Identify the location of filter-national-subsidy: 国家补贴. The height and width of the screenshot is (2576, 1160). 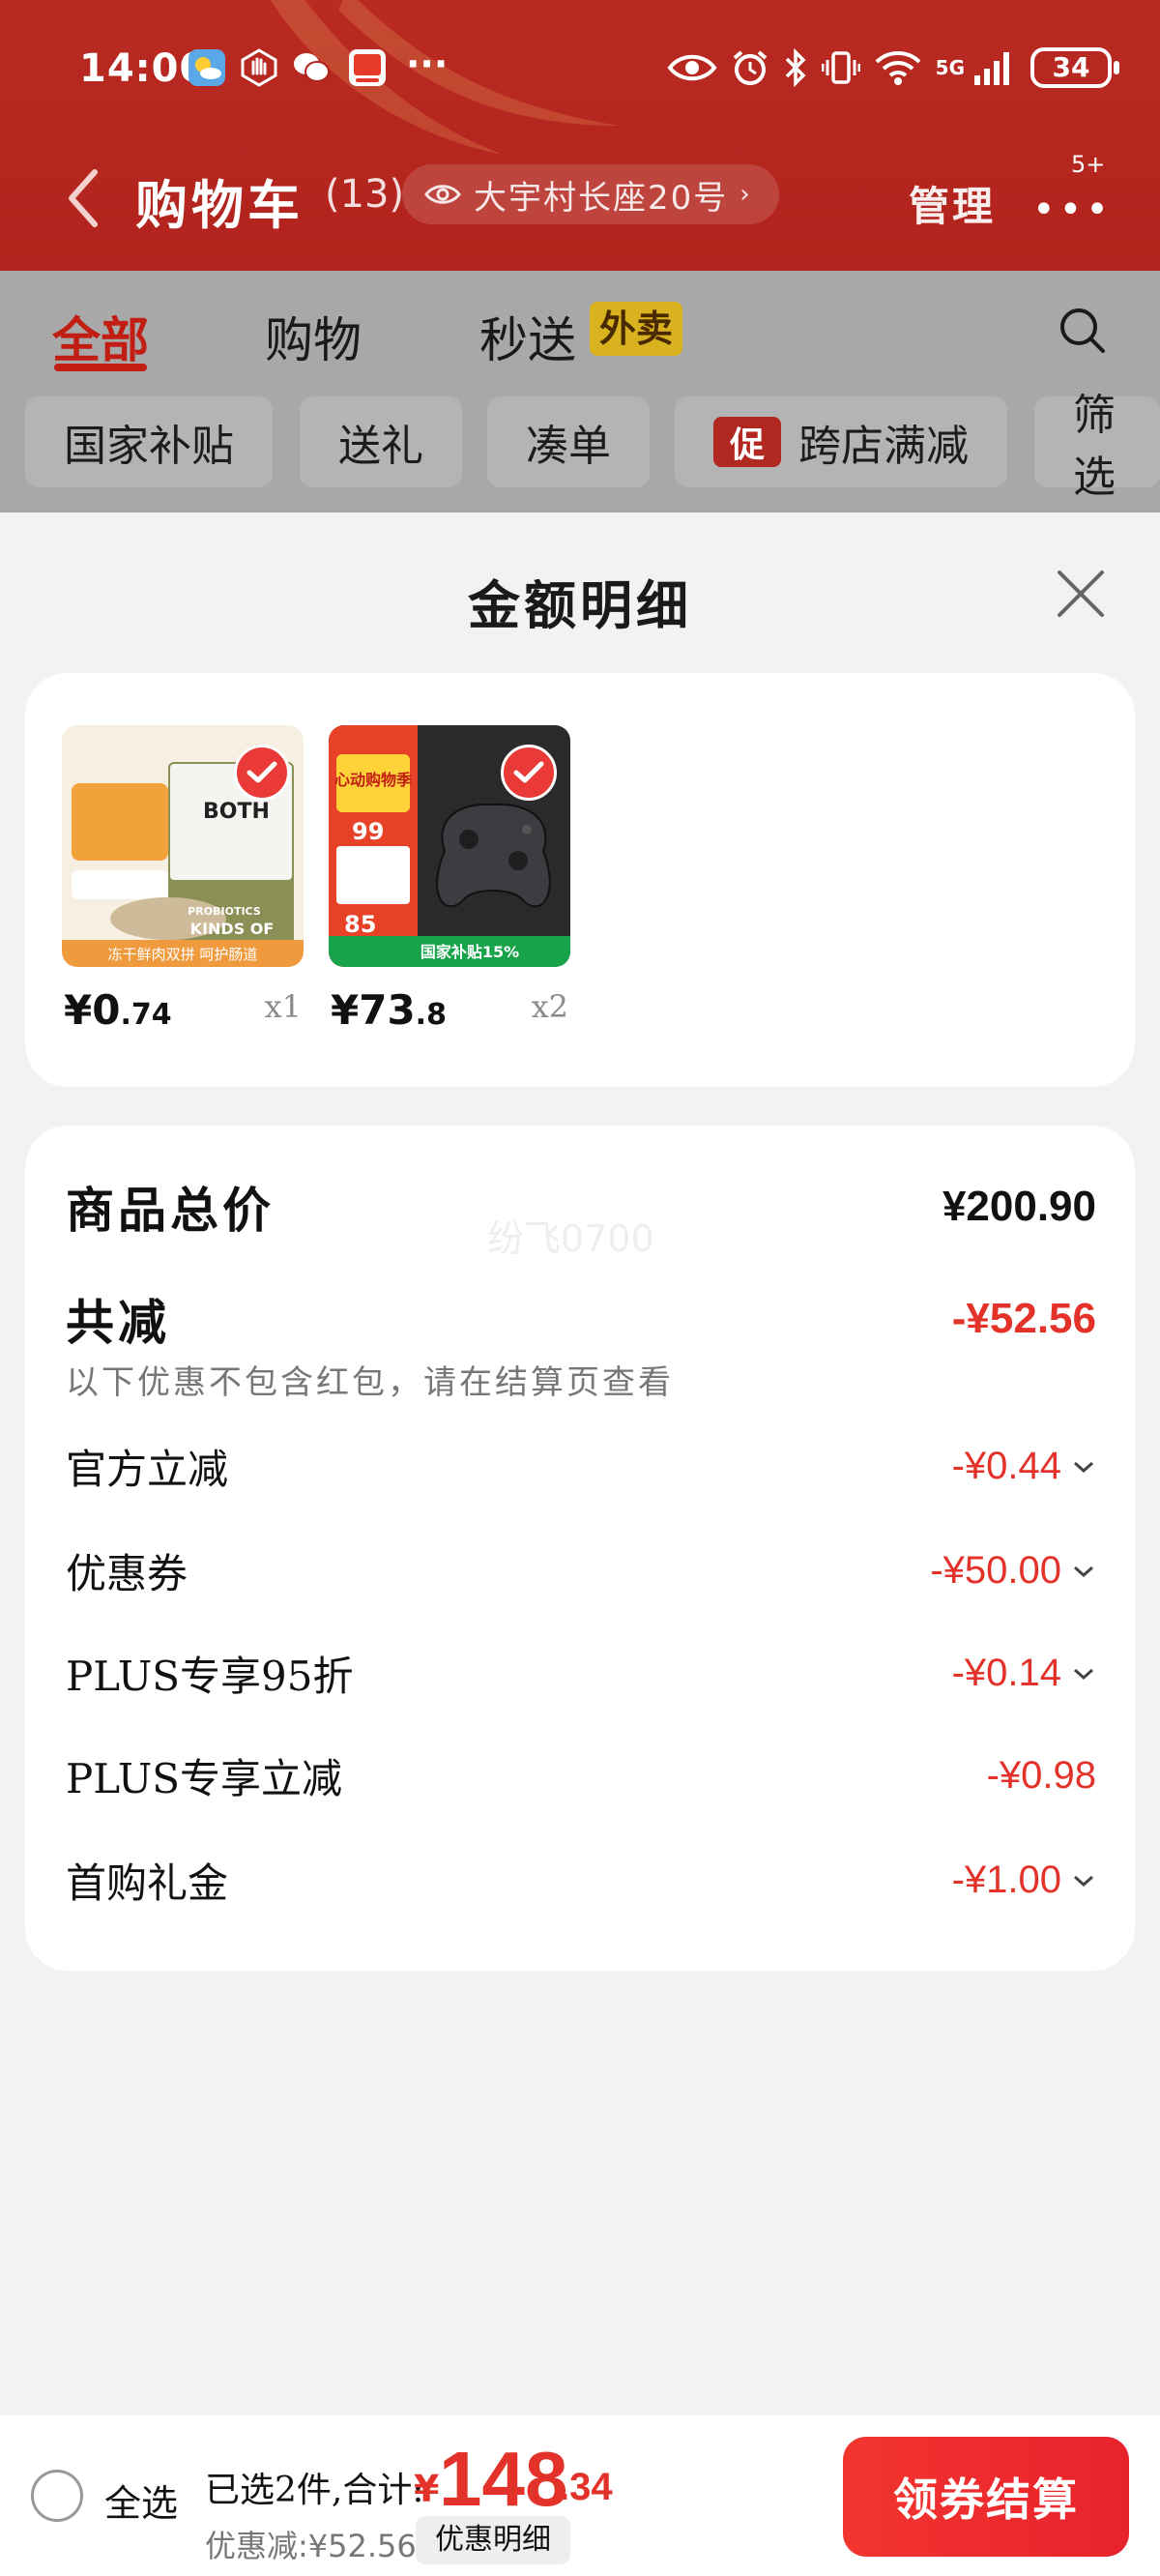
(149, 441).